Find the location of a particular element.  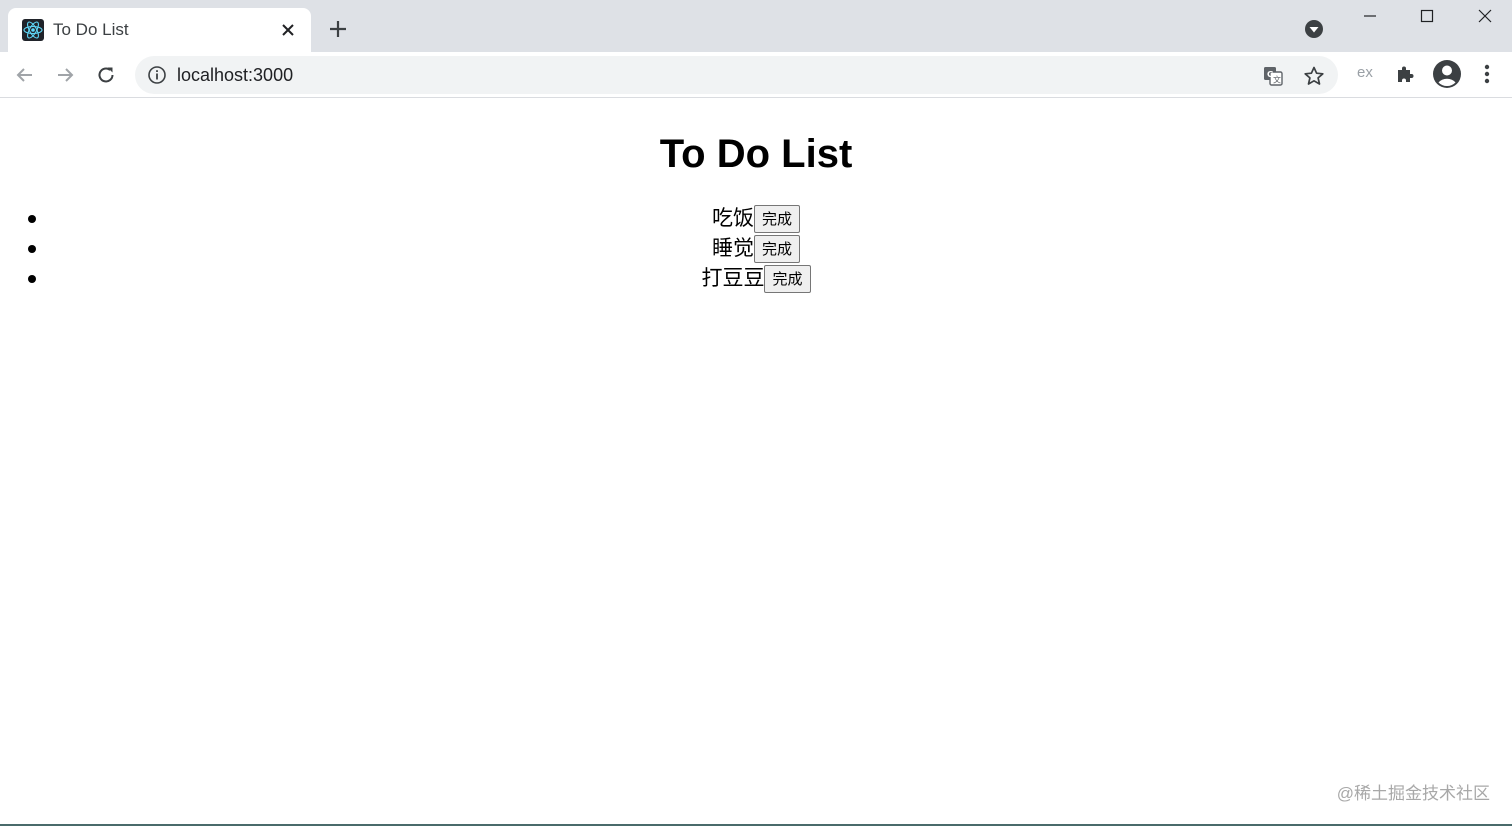

profile-avatar-icon is located at coordinates (1447, 74).